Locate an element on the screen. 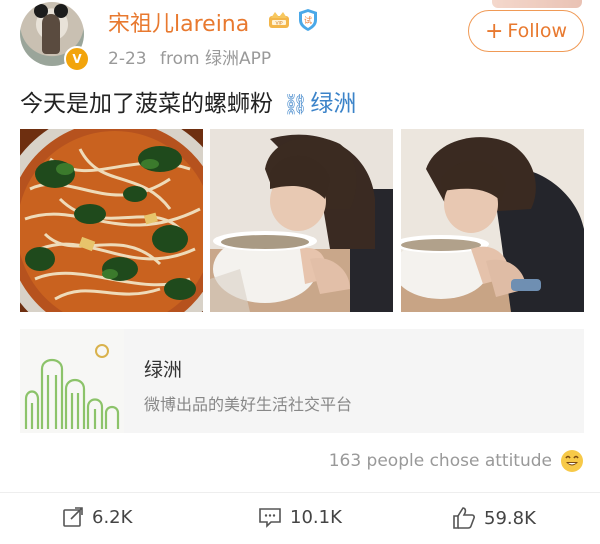 The image size is (600, 544). comment-icon is located at coordinates (270, 518).